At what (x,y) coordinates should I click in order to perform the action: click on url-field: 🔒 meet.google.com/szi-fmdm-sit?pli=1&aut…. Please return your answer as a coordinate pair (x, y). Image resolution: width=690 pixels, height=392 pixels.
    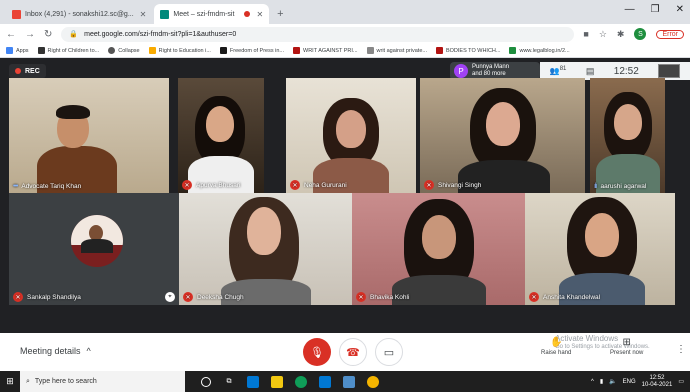
    Looking at the image, I should click on (318, 34).